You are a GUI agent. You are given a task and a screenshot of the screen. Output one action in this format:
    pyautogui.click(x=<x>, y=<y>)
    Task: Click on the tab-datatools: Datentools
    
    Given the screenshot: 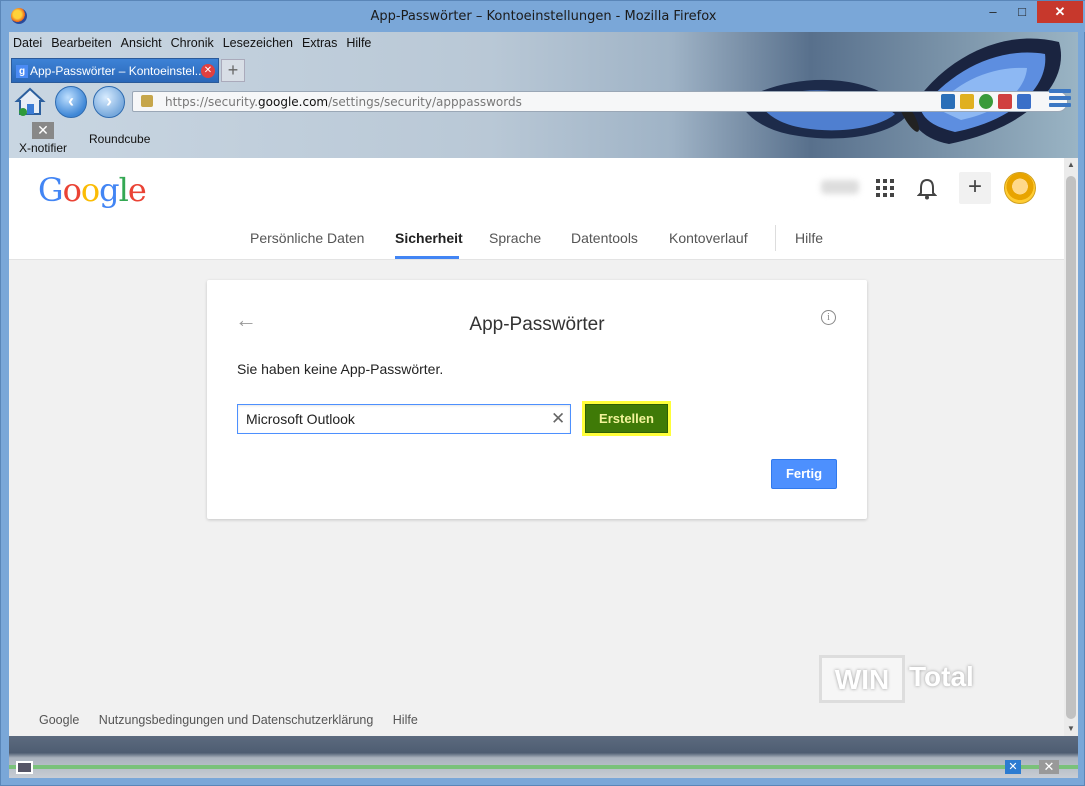 What is the action you would take?
    pyautogui.click(x=604, y=238)
    